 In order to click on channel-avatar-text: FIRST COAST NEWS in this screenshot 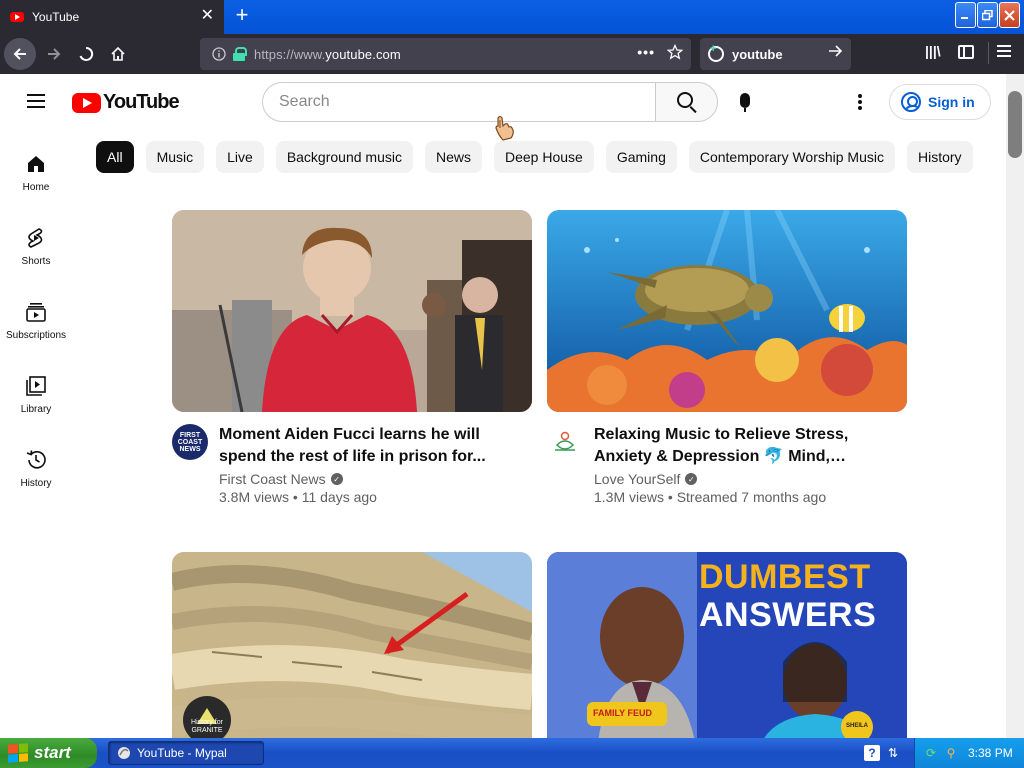, I will do `click(190, 442)`.